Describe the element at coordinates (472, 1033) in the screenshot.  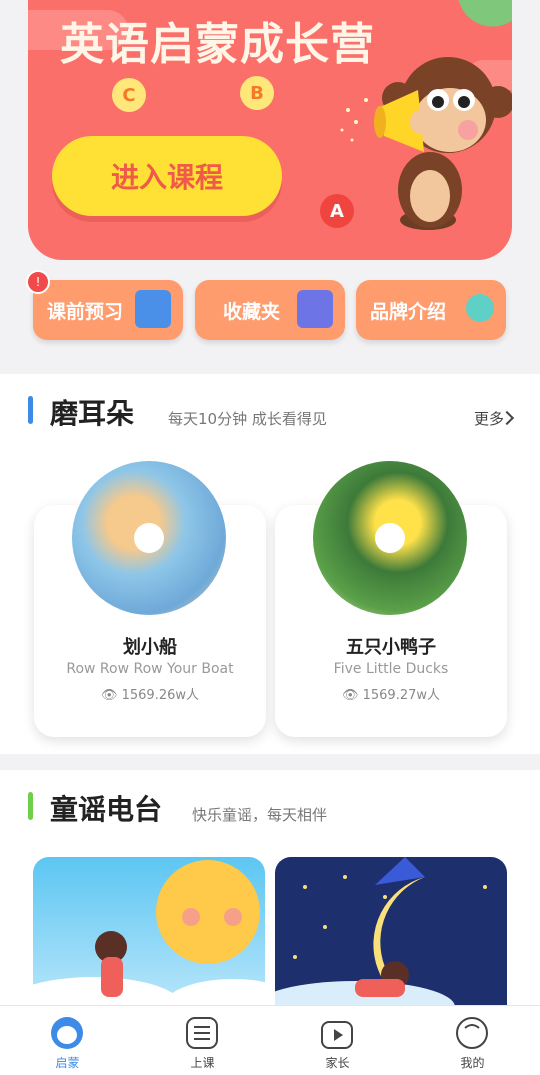
I see `profile-circle-icon` at that location.